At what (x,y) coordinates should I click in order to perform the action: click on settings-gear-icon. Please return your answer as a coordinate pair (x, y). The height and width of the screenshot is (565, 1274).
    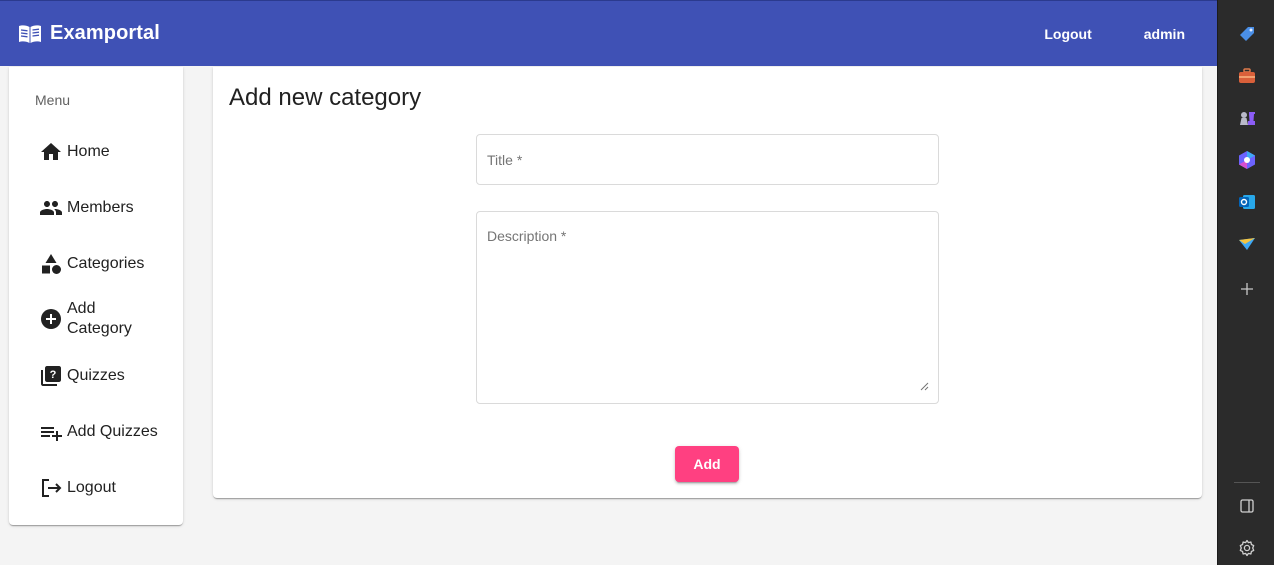
    Looking at the image, I should click on (1247, 548).